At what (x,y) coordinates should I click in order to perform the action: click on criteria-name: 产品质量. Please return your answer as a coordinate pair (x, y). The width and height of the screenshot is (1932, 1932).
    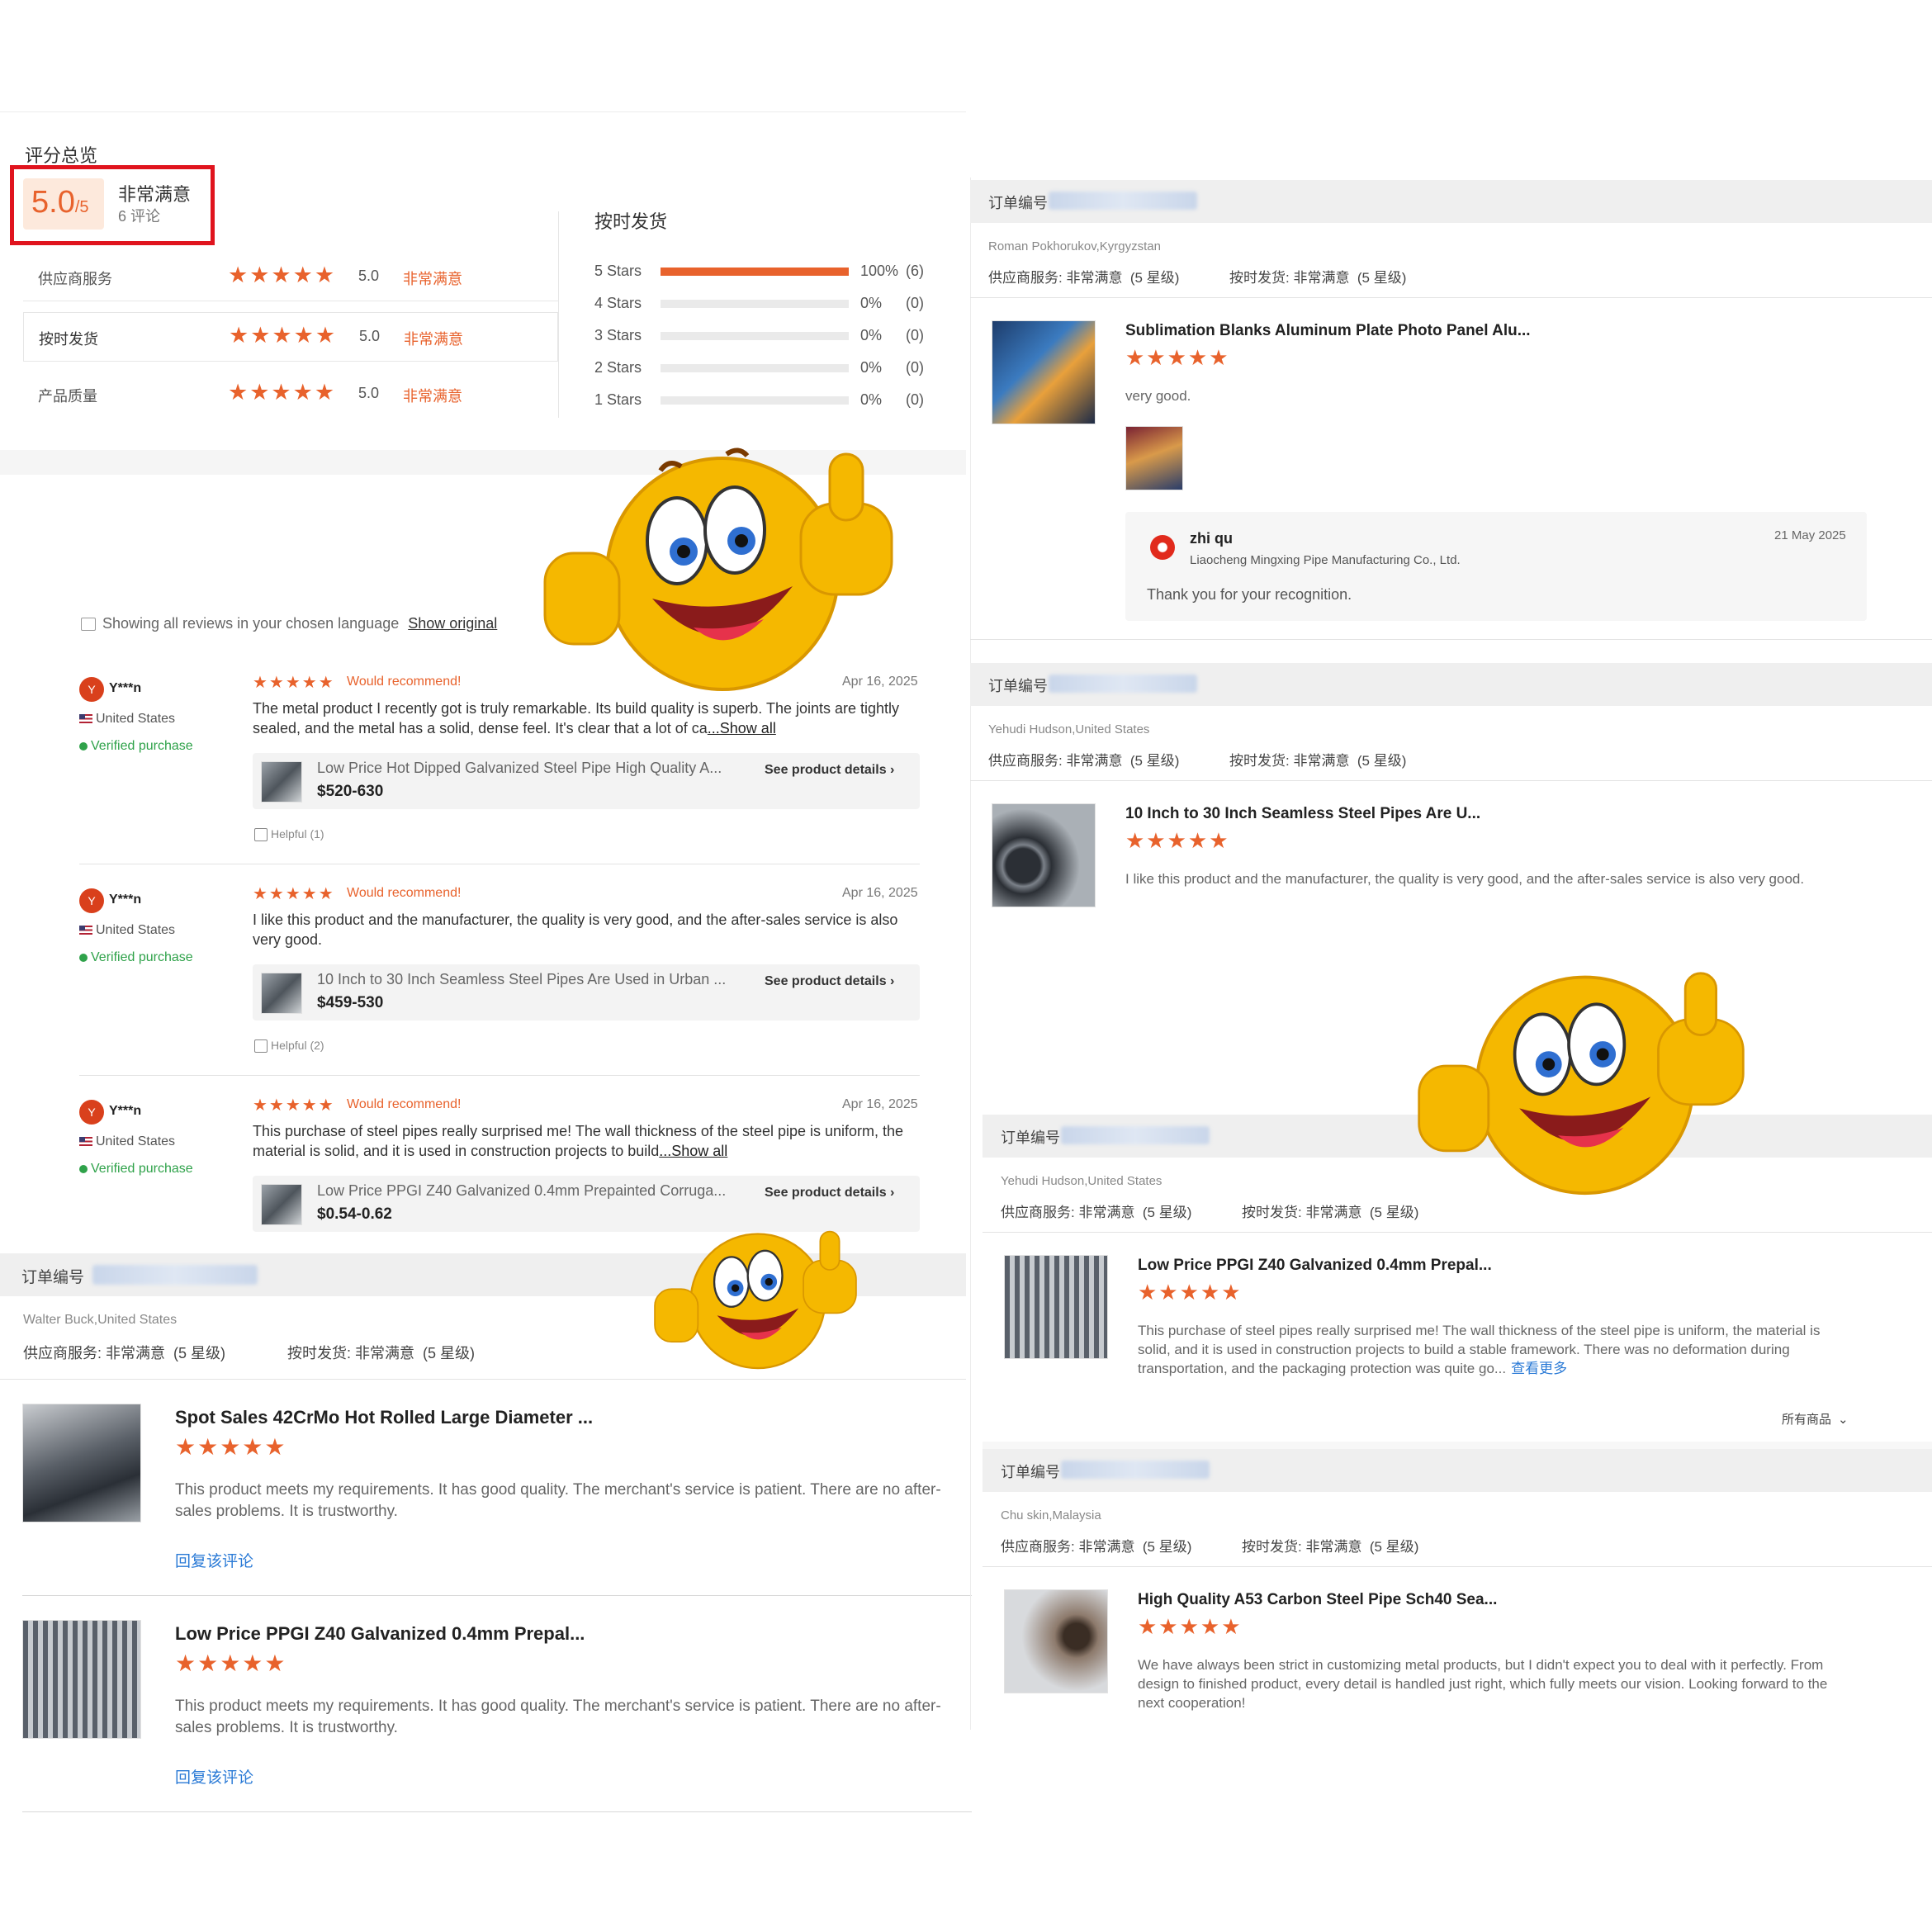
    Looking at the image, I should click on (67, 396).